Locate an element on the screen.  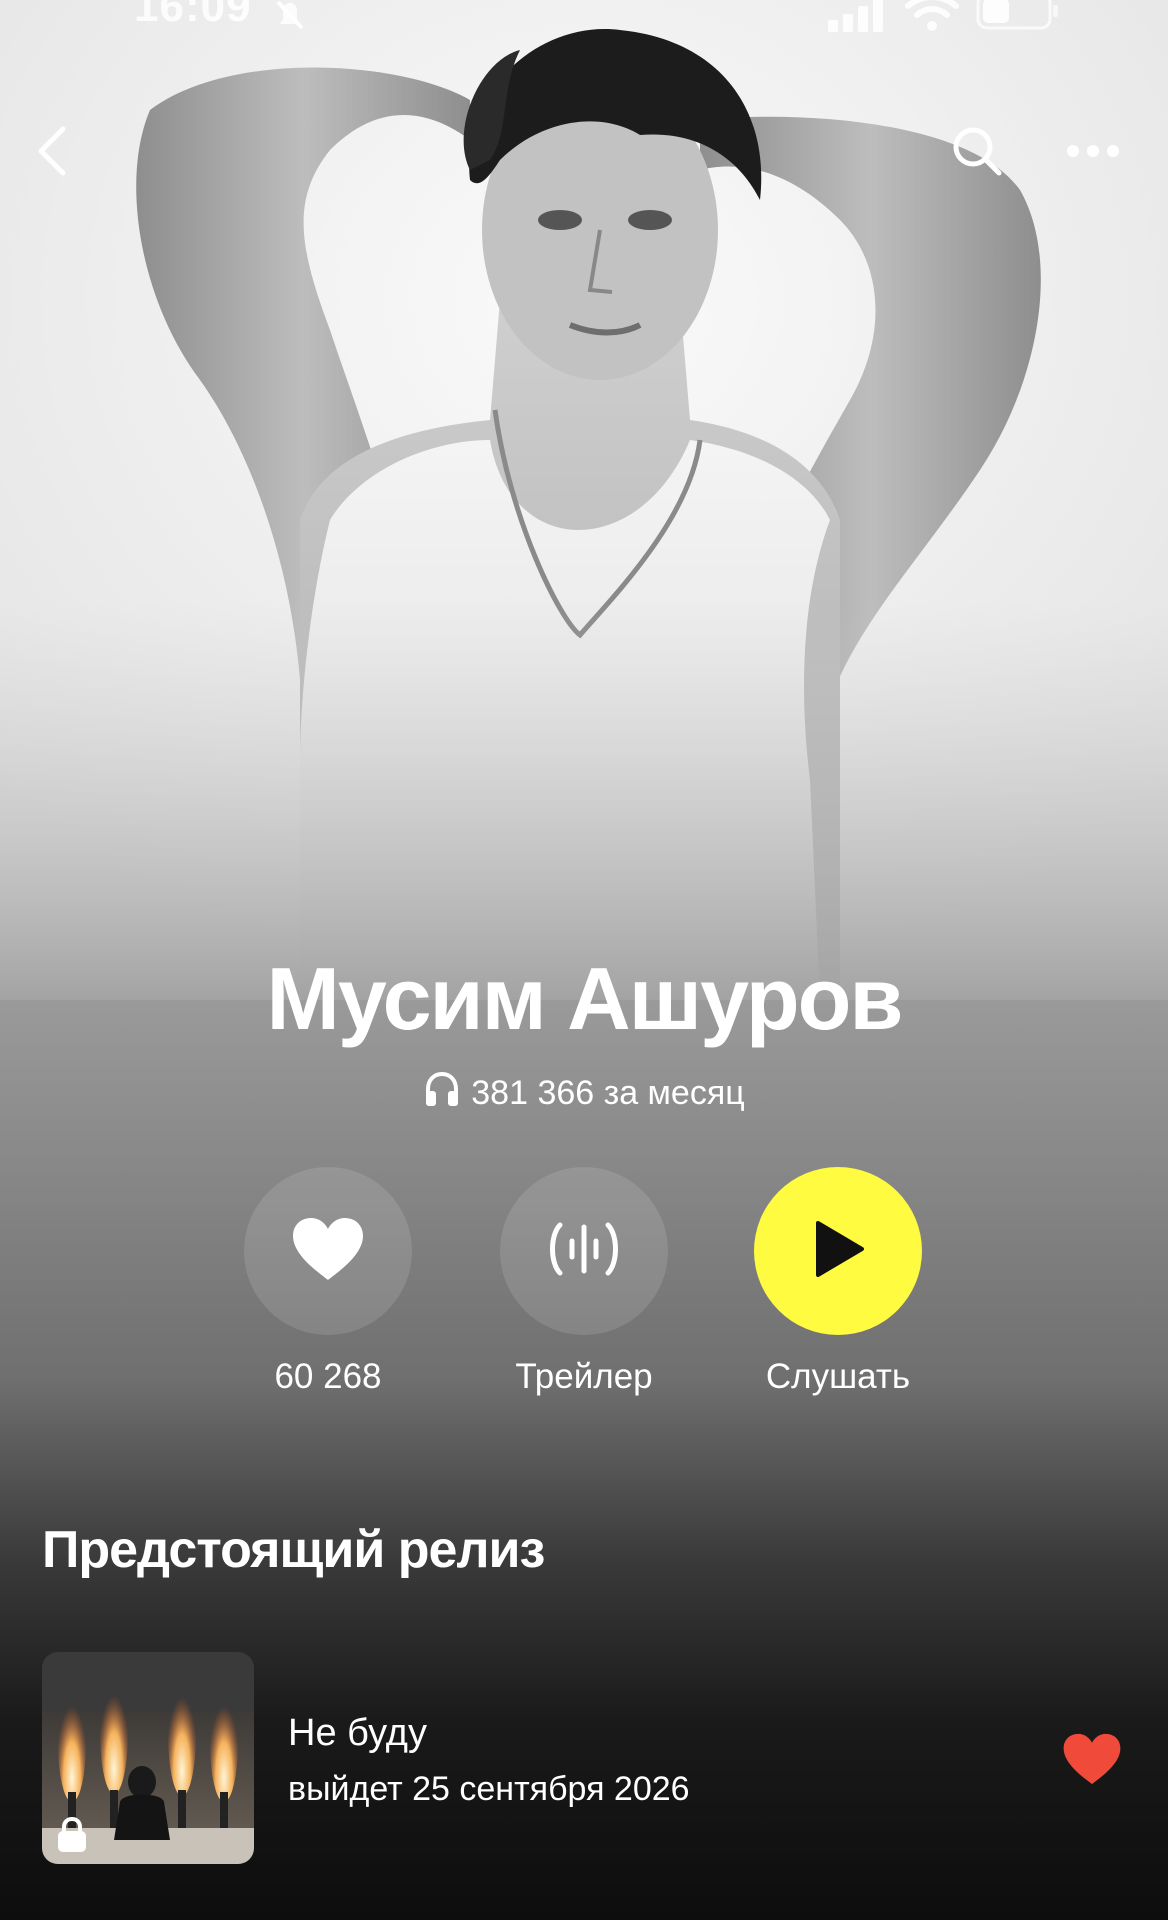
lock-icon is located at coordinates (72, 1837).